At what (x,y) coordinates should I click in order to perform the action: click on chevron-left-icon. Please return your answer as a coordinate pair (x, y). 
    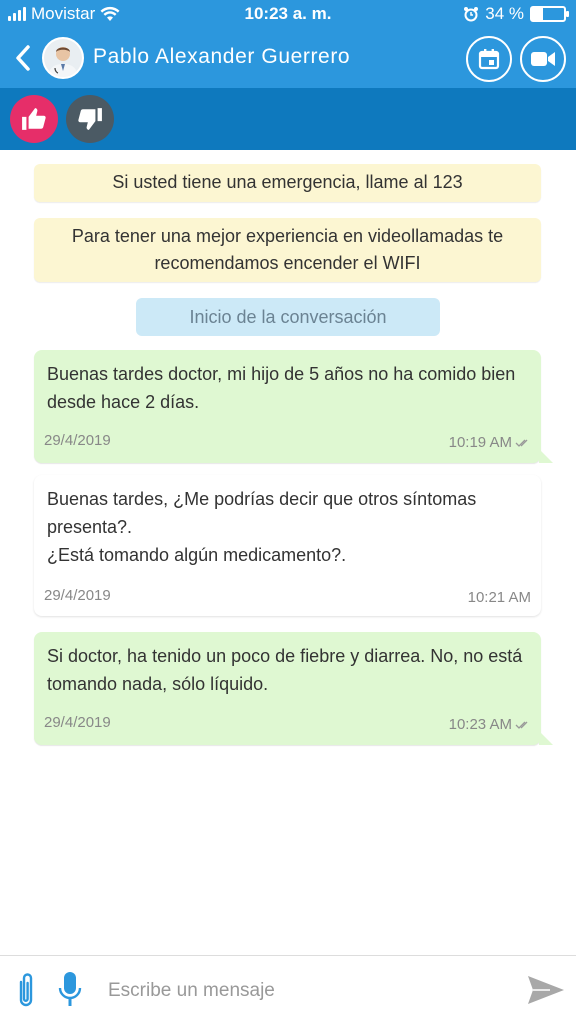
    Looking at the image, I should click on (23, 58).